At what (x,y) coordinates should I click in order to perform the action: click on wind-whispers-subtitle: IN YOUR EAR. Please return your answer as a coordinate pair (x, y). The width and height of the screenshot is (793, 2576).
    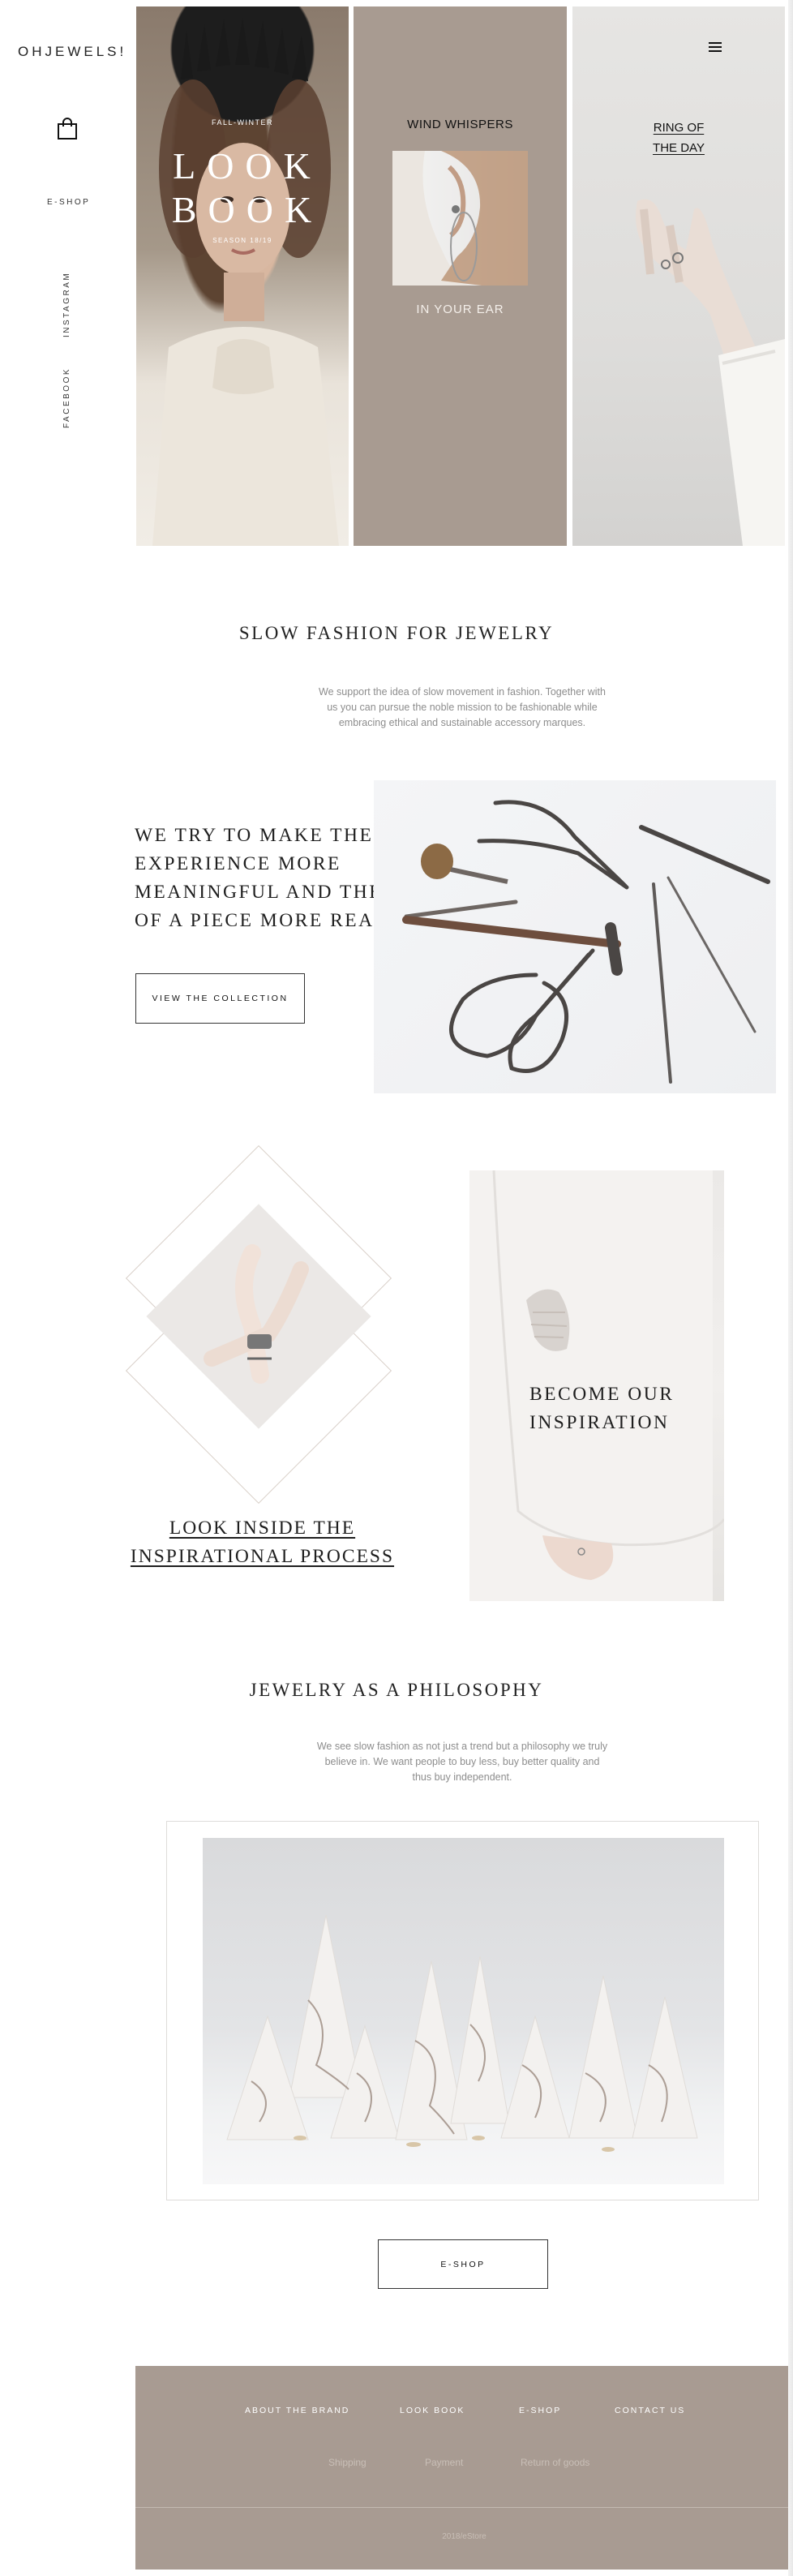
    Looking at the image, I should click on (460, 309).